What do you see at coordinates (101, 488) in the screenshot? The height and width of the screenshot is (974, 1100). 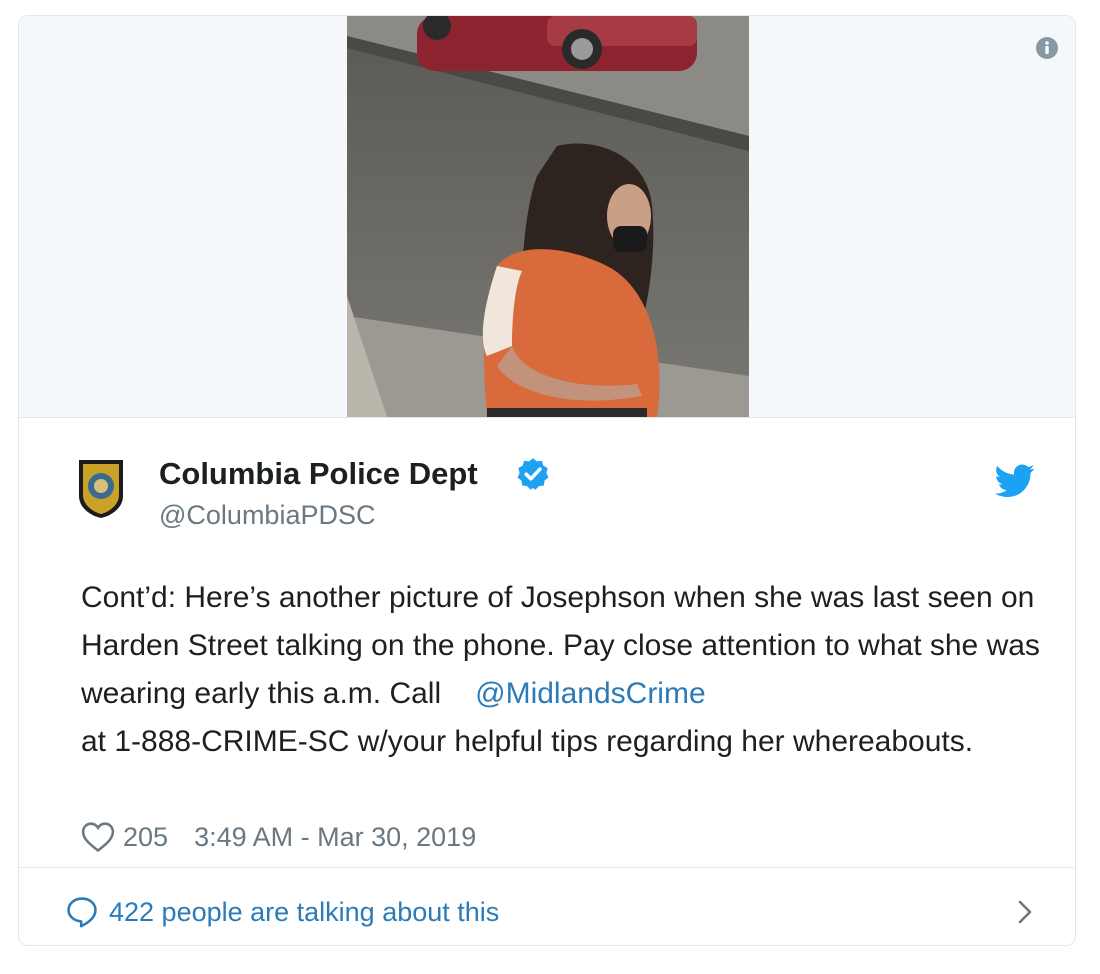 I see `avatar` at bounding box center [101, 488].